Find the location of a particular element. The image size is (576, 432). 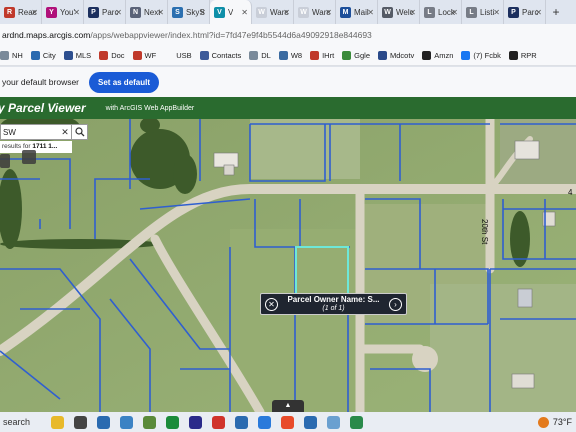

bookmark-item: Doc is located at coordinates (112, 55).